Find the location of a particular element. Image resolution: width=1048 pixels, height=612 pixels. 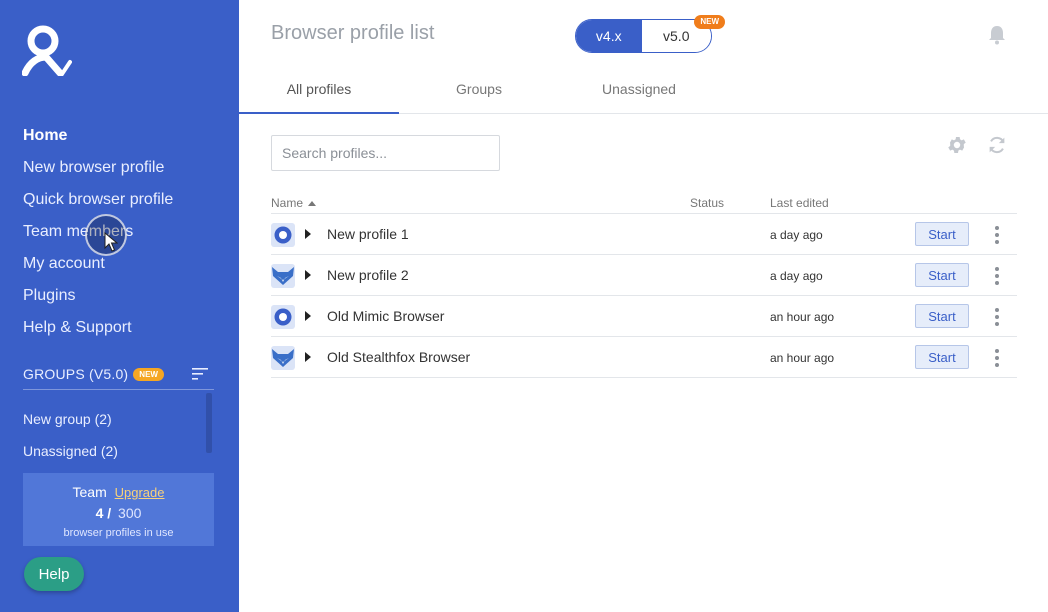

profiles-used-count: 4 / is located at coordinates (103, 513).